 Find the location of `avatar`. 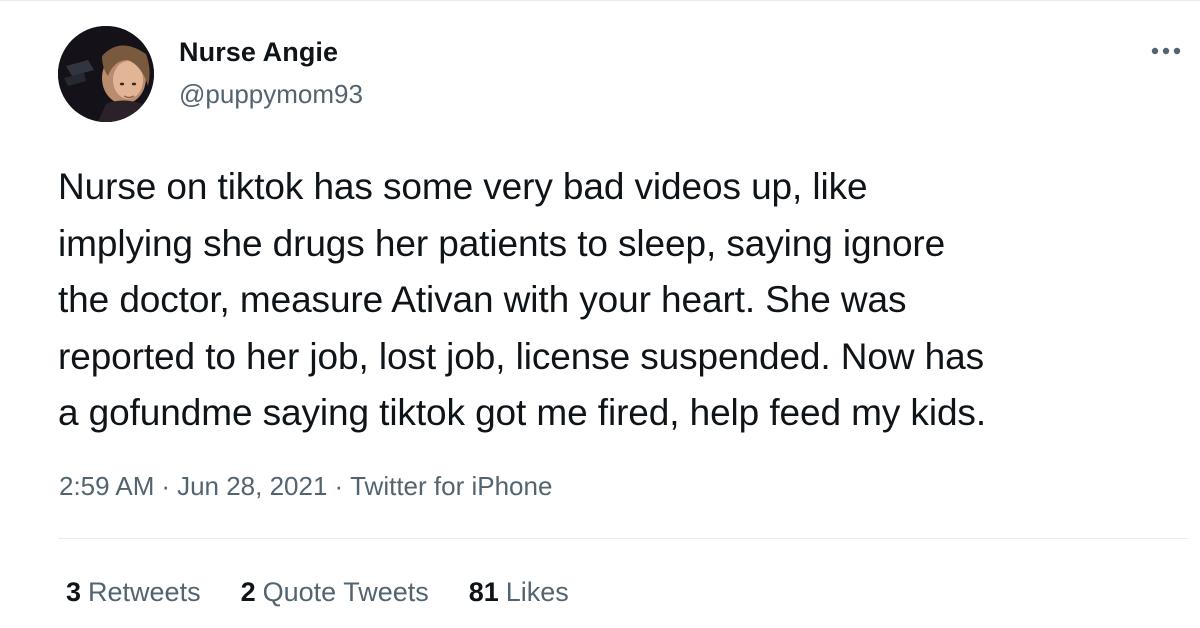

avatar is located at coordinates (106, 74).